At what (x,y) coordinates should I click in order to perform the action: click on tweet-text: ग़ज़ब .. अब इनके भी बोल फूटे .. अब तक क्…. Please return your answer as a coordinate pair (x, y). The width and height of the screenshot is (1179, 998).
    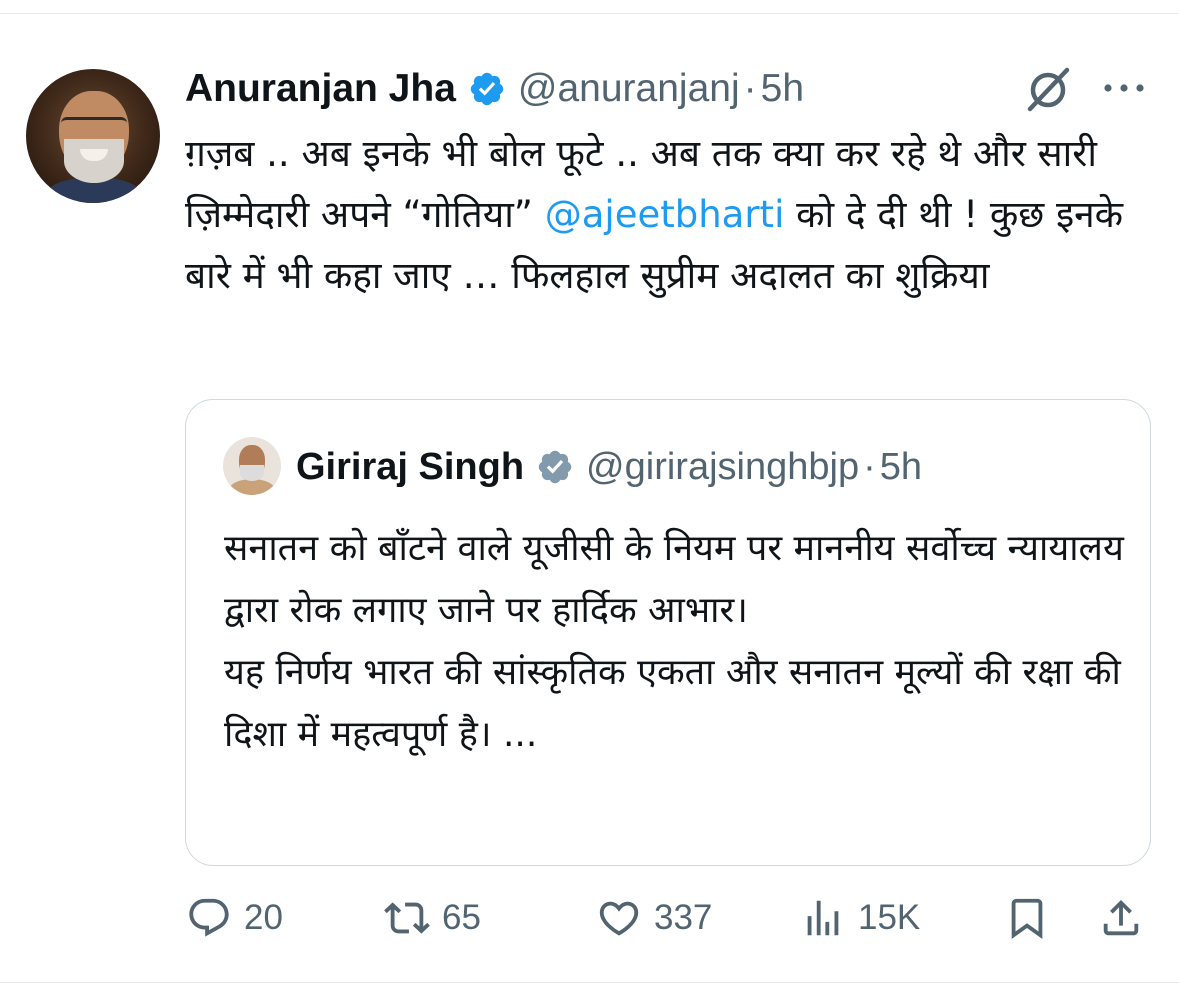
    Looking at the image, I should click on (665, 214).